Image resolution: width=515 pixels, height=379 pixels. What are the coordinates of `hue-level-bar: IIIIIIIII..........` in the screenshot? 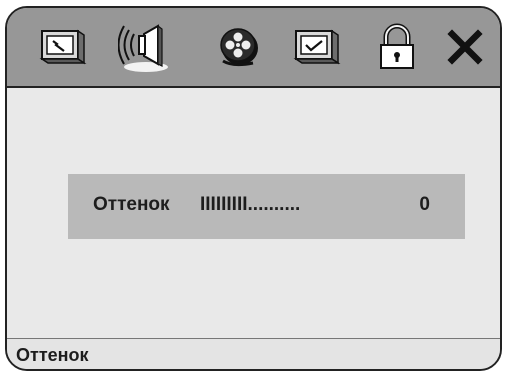 It's located at (250, 205).